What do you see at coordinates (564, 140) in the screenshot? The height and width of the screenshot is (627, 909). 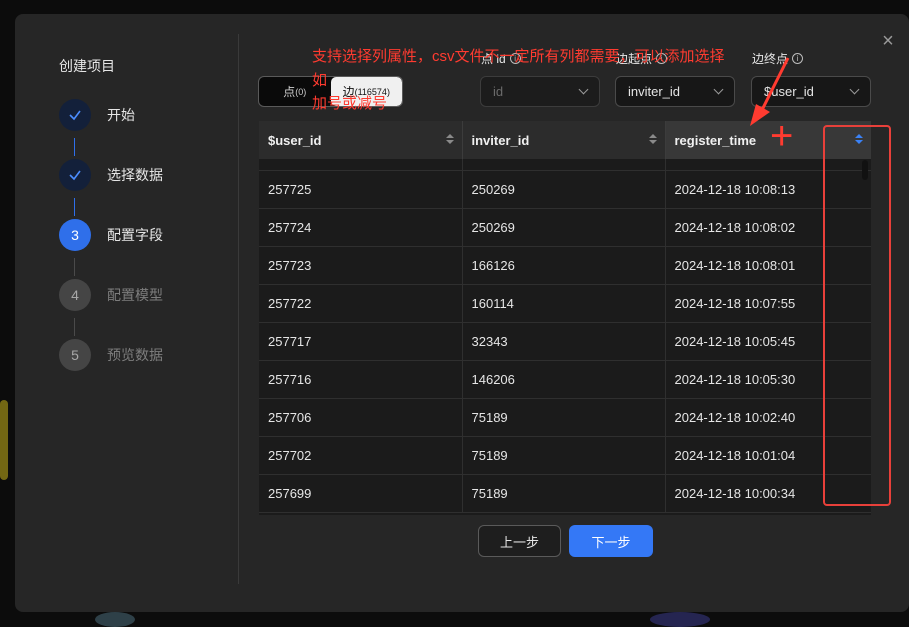 I see `column-header: inviter_id` at bounding box center [564, 140].